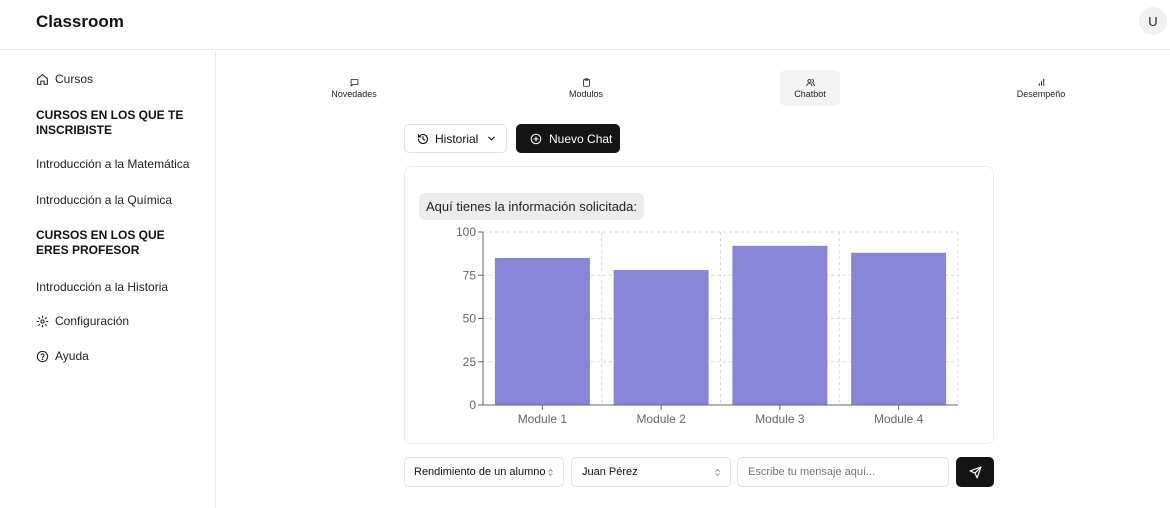 This screenshot has width=1170, height=508. What do you see at coordinates (80, 21) in the screenshot?
I see `app-title: Classroom` at bounding box center [80, 21].